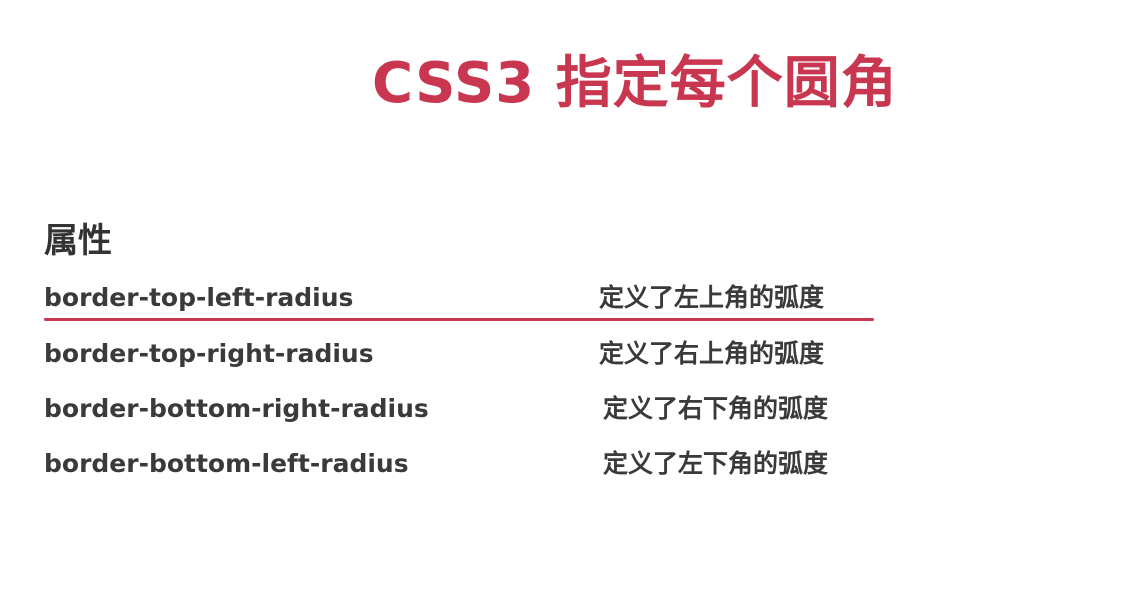  What do you see at coordinates (459, 319) in the screenshot?
I see `highlight-underline` at bounding box center [459, 319].